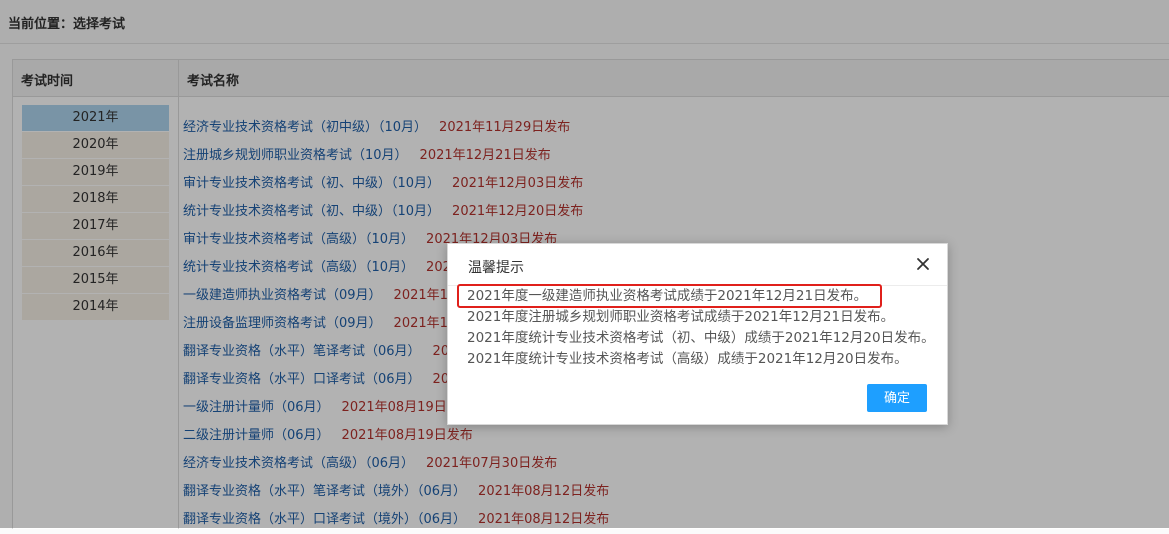  What do you see at coordinates (681, 317) in the screenshot?
I see `dialog-message: 2021年度注册城乡规划师职业资格考试成绩于2021年12月21日发布。` at bounding box center [681, 317].